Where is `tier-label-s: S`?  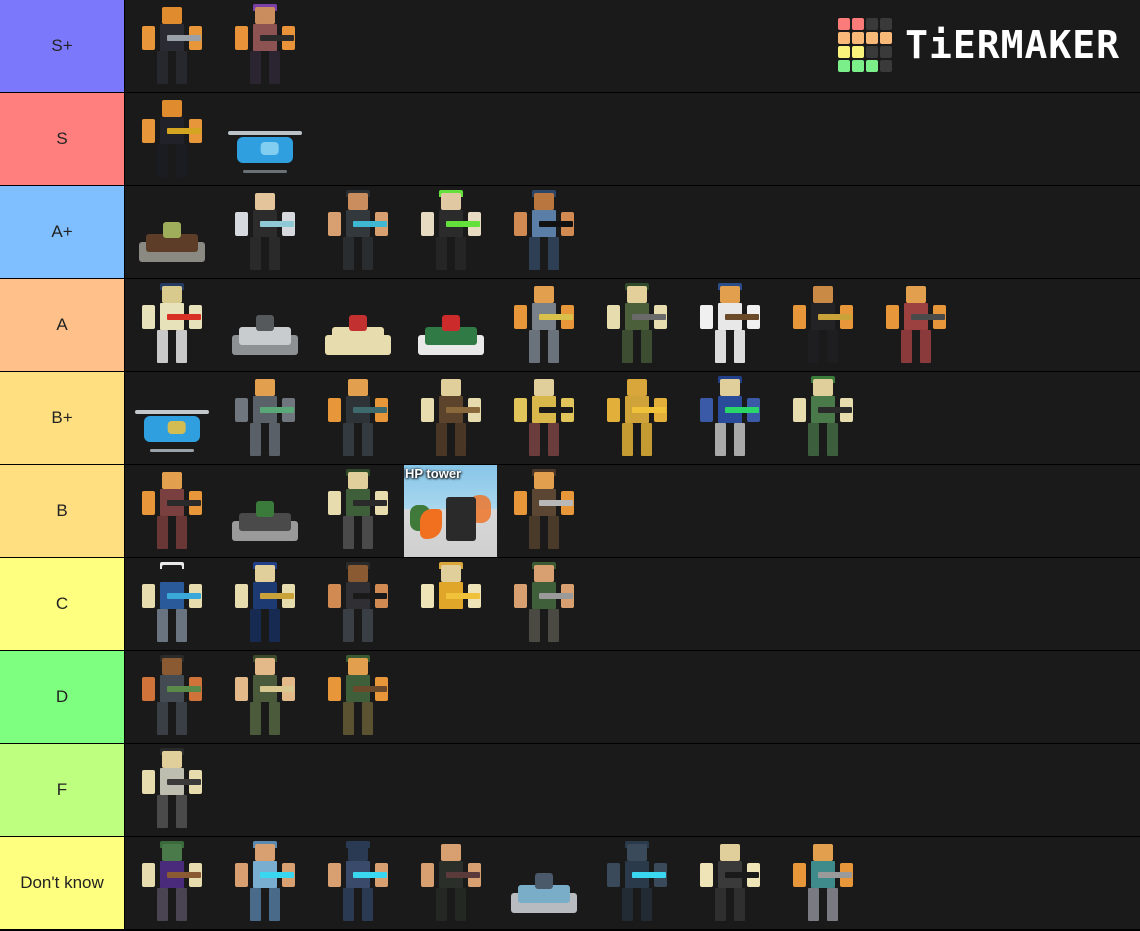 tier-label-s: S is located at coordinates (62, 139).